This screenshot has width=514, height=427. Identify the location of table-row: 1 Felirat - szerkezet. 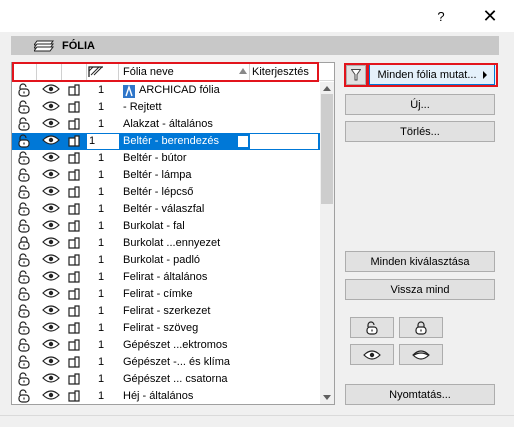
(166, 311).